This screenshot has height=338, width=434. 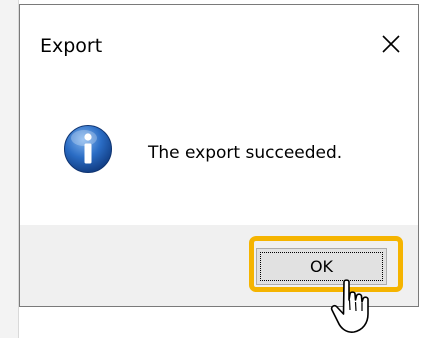 I want to click on info-icon, so click(x=88, y=149).